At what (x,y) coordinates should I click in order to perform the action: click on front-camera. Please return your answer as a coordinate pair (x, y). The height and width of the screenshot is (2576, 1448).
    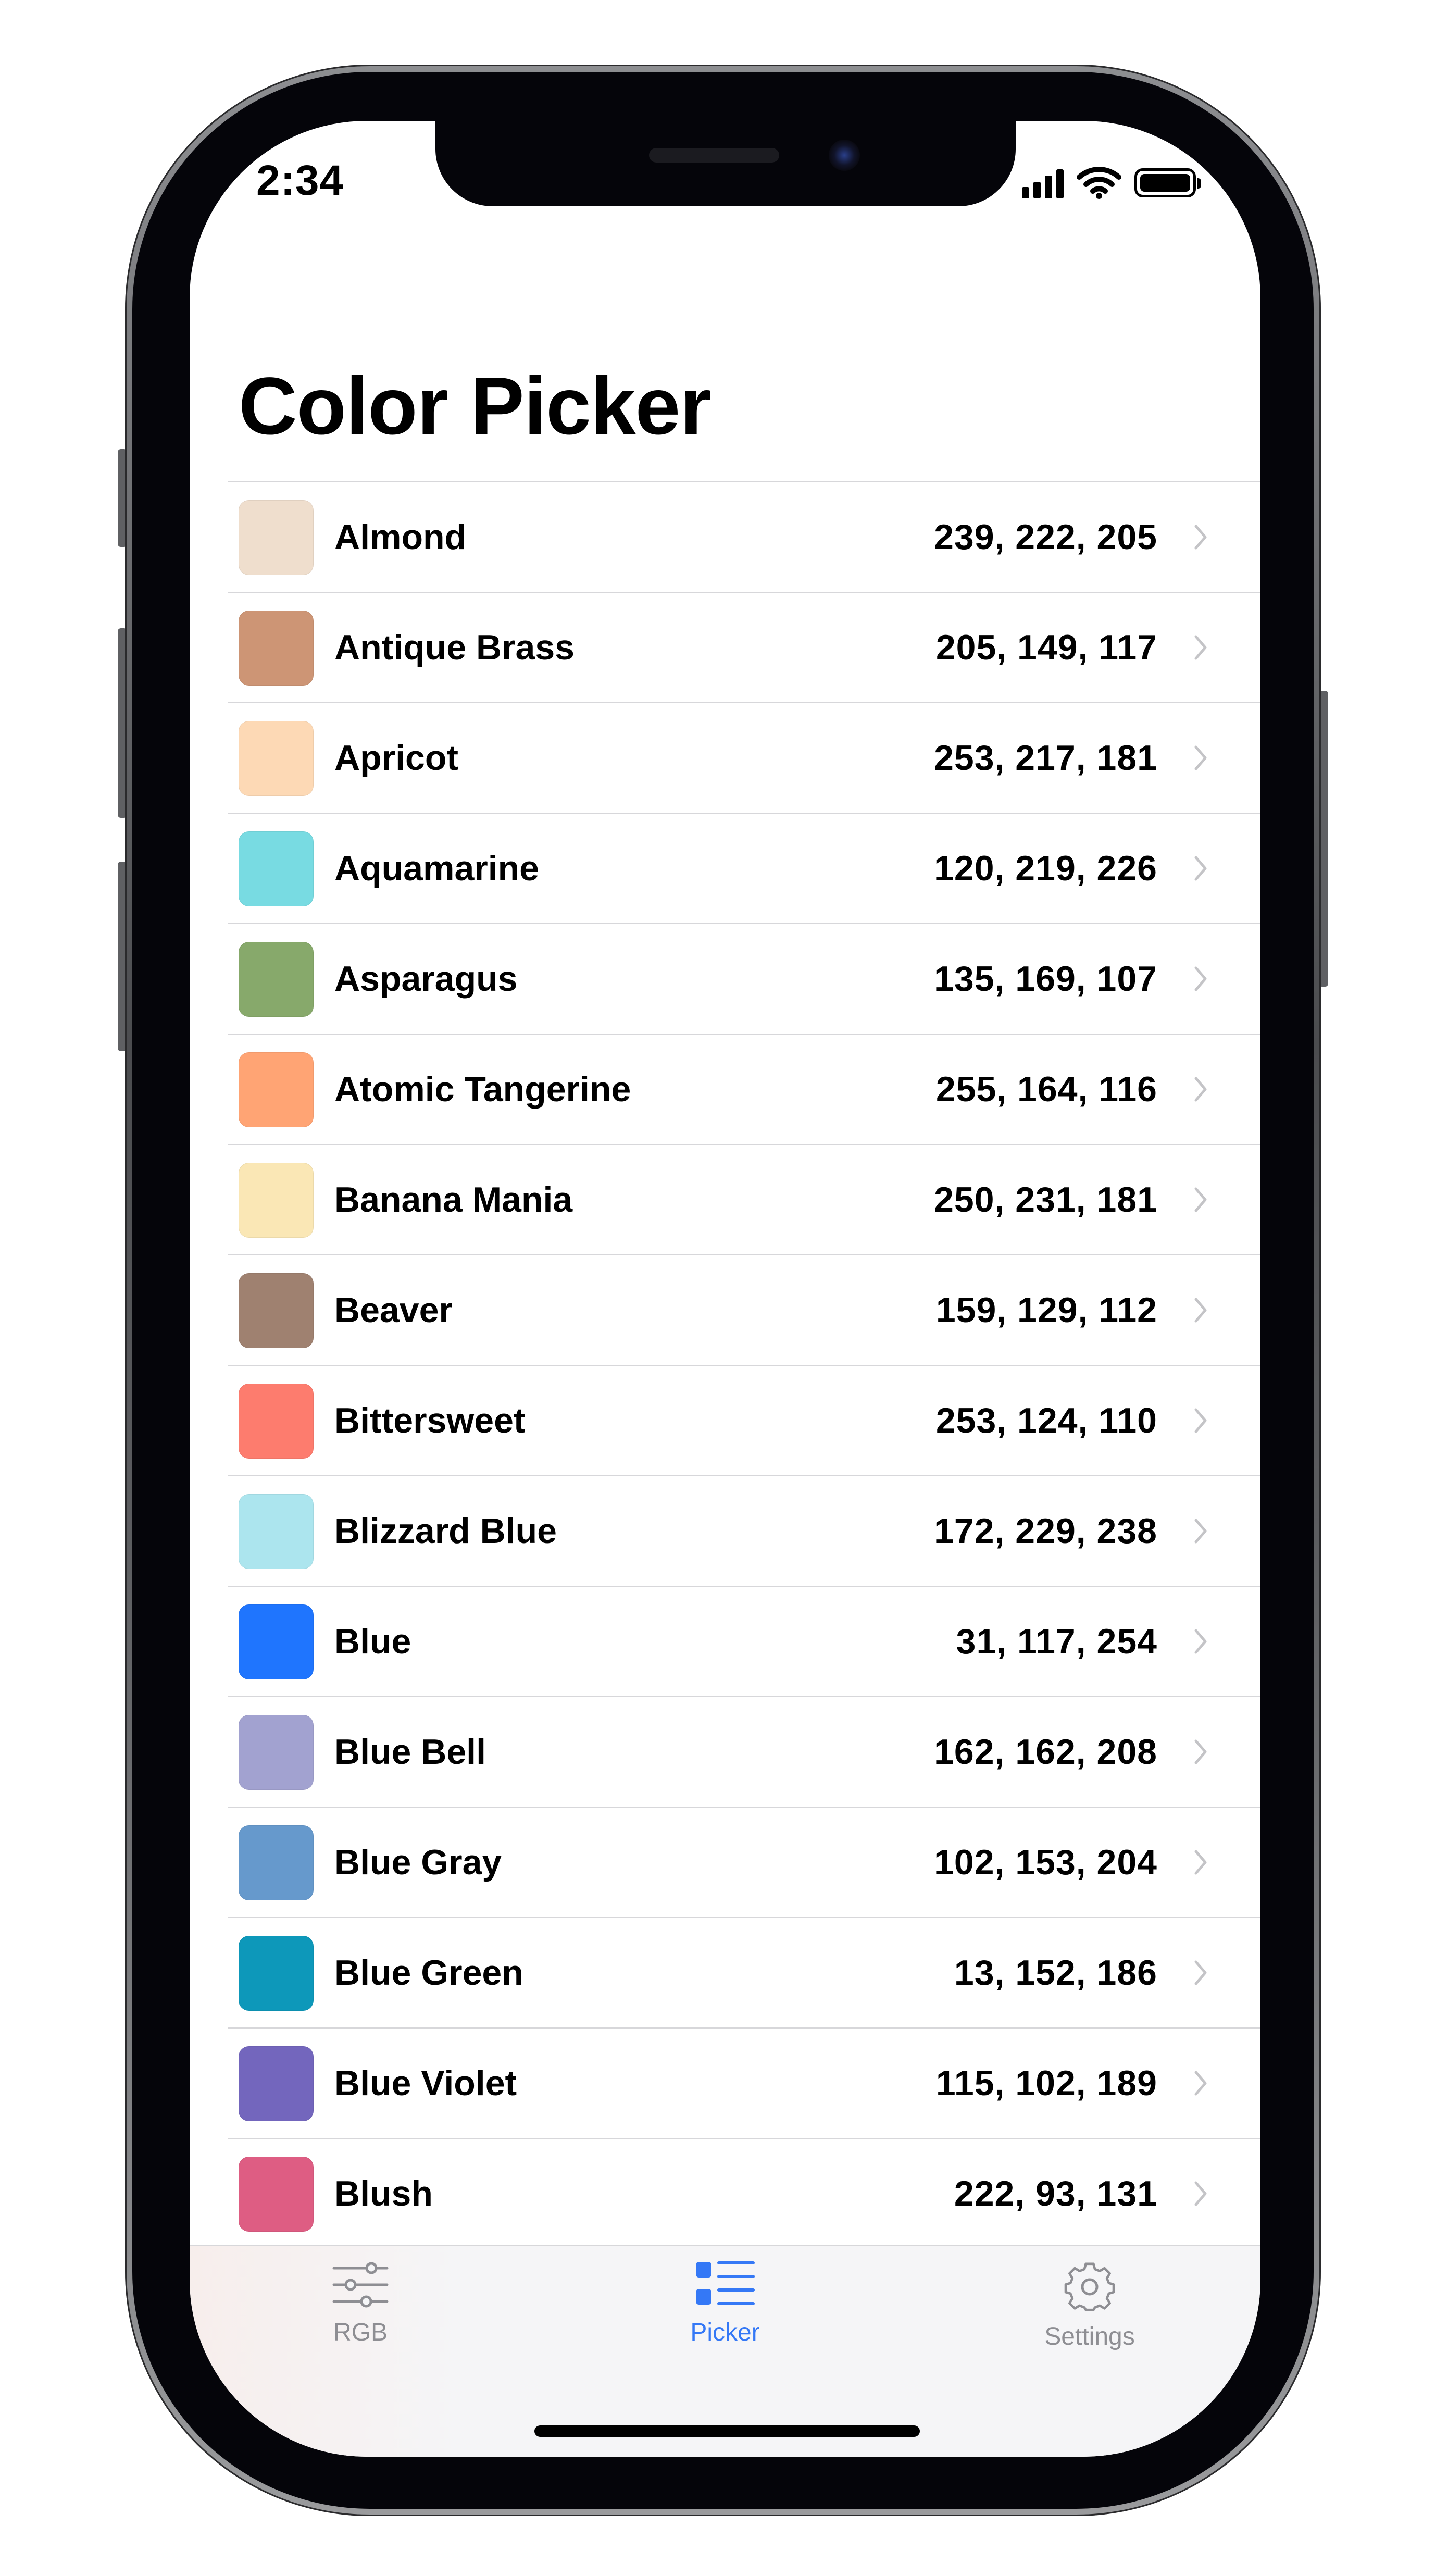
    Looking at the image, I should click on (844, 155).